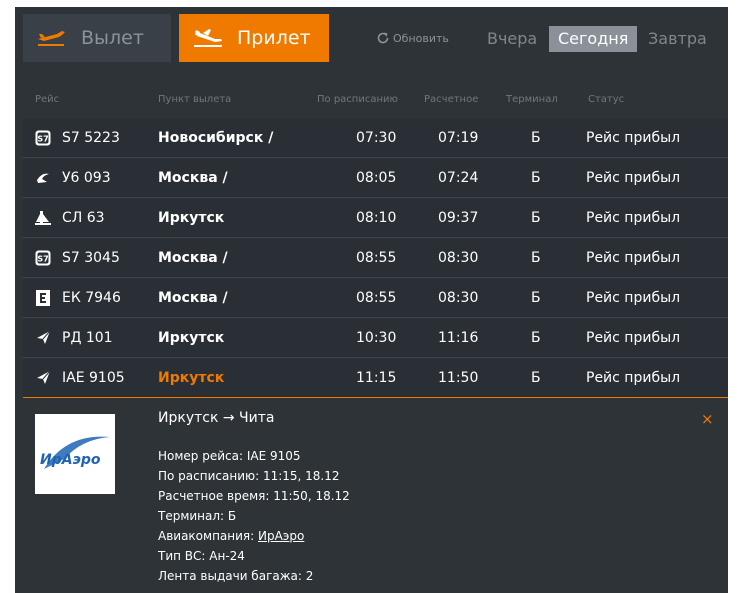 This screenshot has width=742, height=593. I want to click on tab-arrival: Прилет, so click(254, 38).